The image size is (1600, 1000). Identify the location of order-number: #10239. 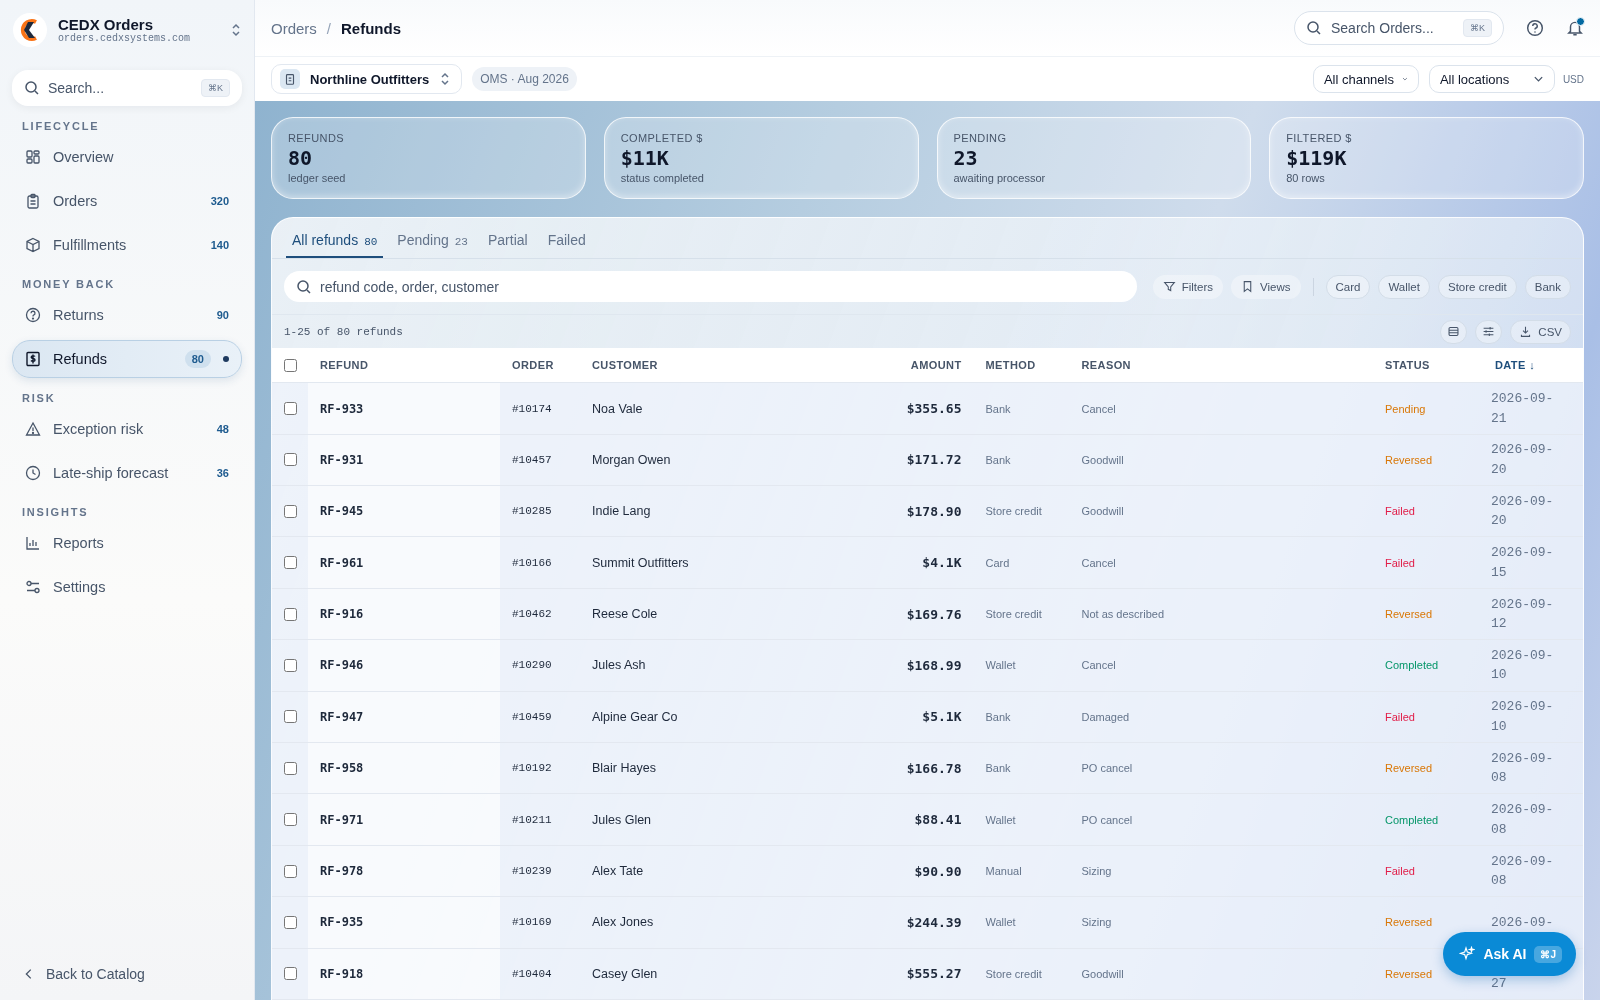
(532, 871).